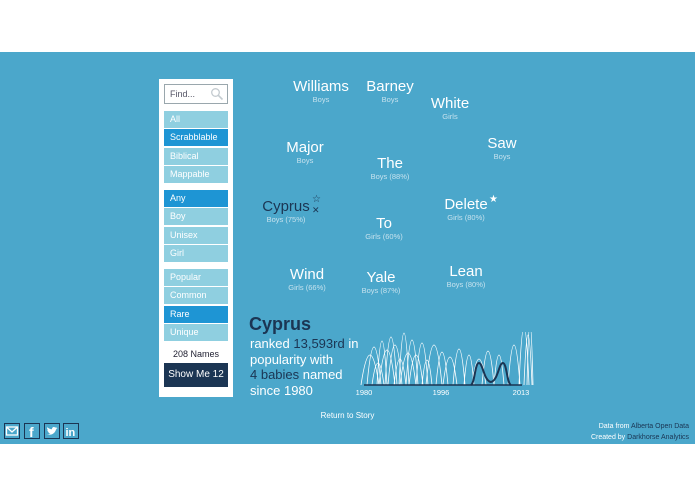 This screenshot has height=494, width=695. What do you see at coordinates (658, 437) in the screenshot?
I see `darkhorse-analytics-link: Darkhorse Analytics` at bounding box center [658, 437].